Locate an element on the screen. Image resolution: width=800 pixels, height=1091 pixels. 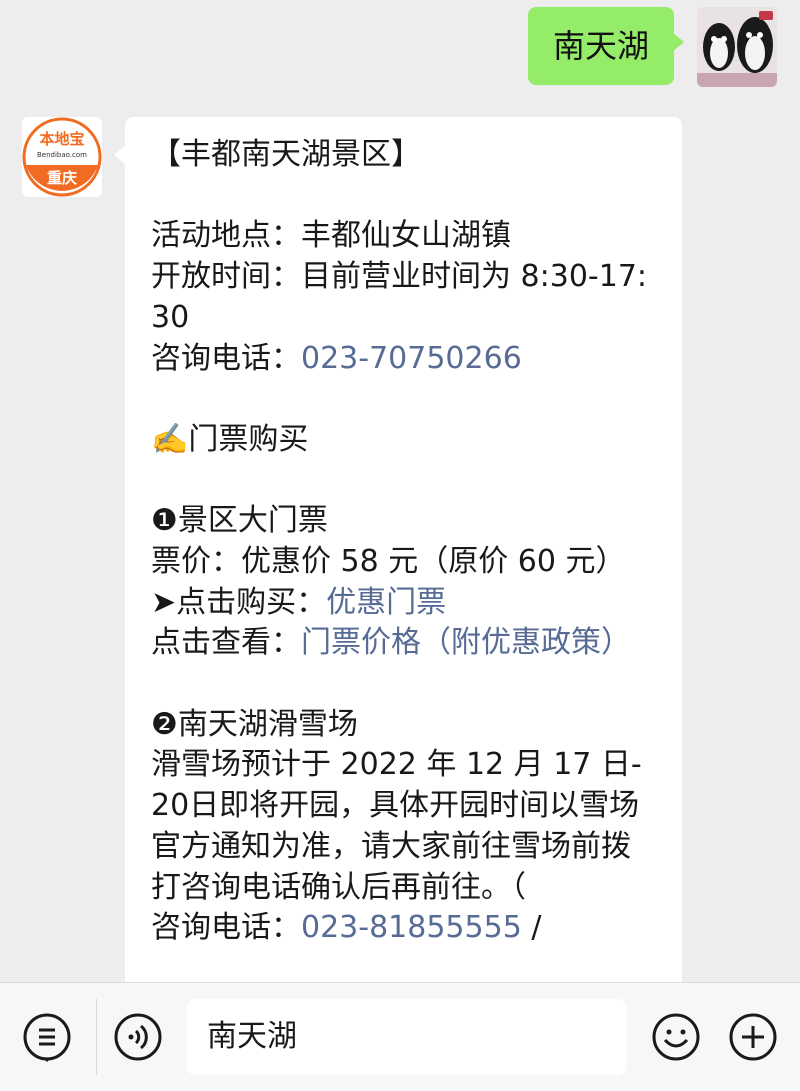
view-line: 点击查看：门票价格（附优惠政策） is located at coordinates (405, 643).